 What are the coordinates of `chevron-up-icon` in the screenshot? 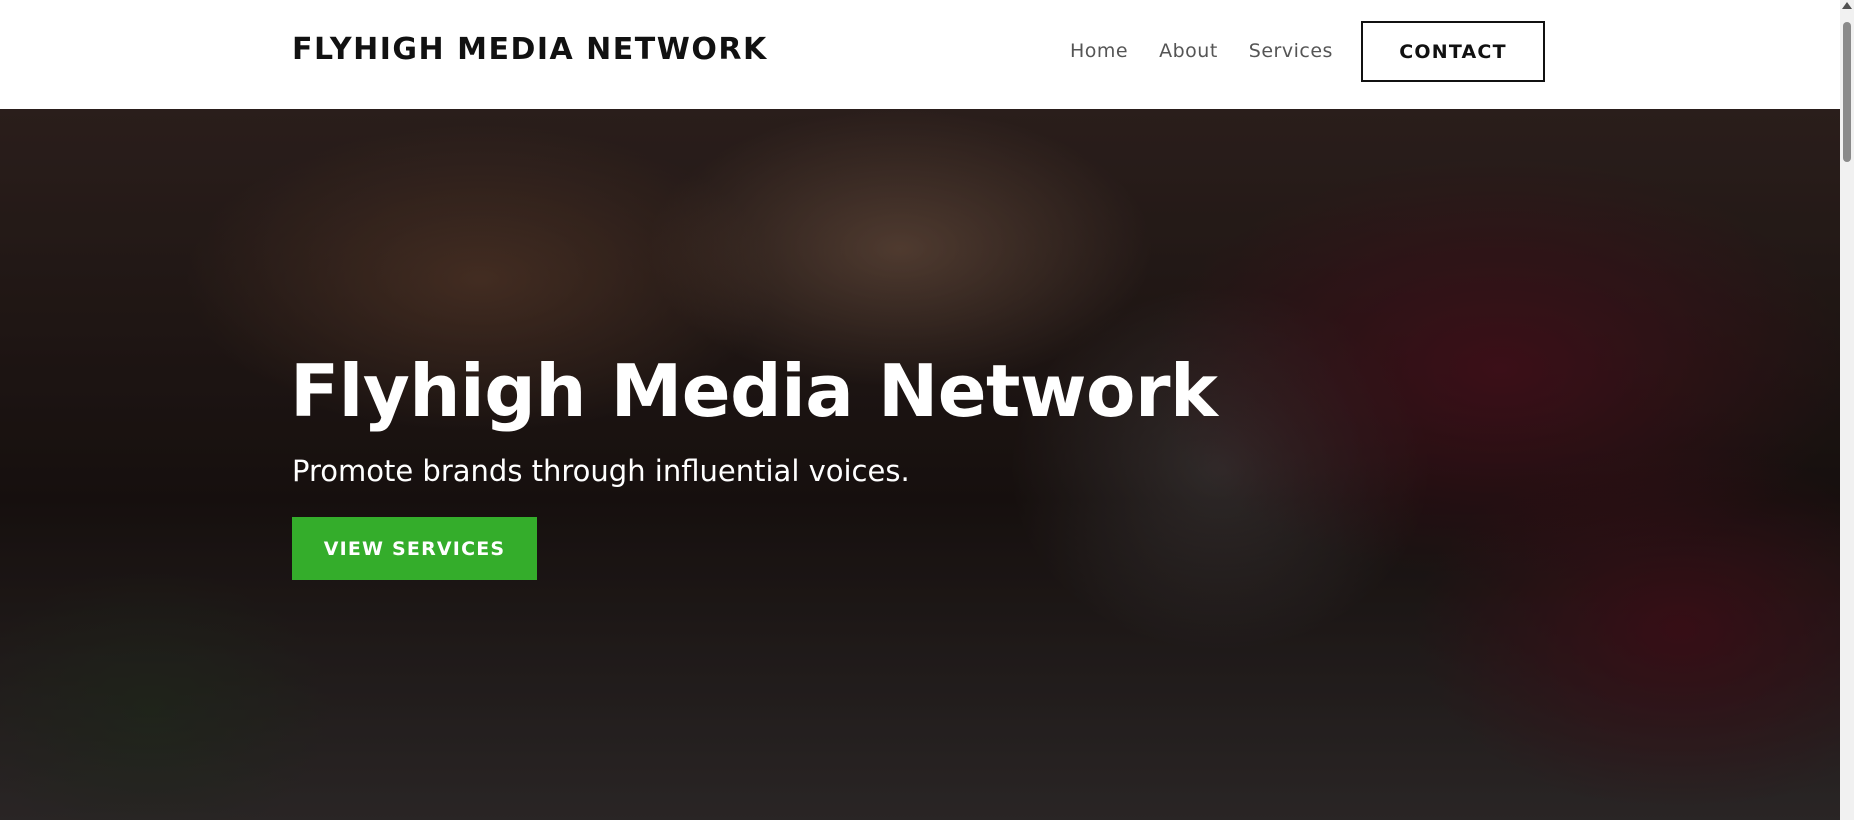 It's located at (1847, 5).